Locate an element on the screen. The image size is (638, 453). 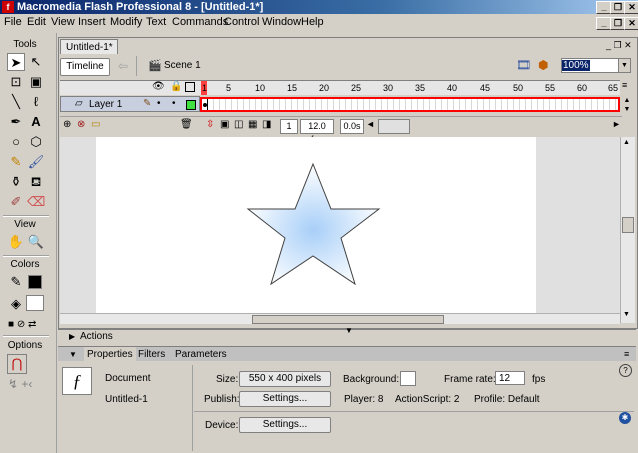
panel-divider is located at coordinates (192, 408).